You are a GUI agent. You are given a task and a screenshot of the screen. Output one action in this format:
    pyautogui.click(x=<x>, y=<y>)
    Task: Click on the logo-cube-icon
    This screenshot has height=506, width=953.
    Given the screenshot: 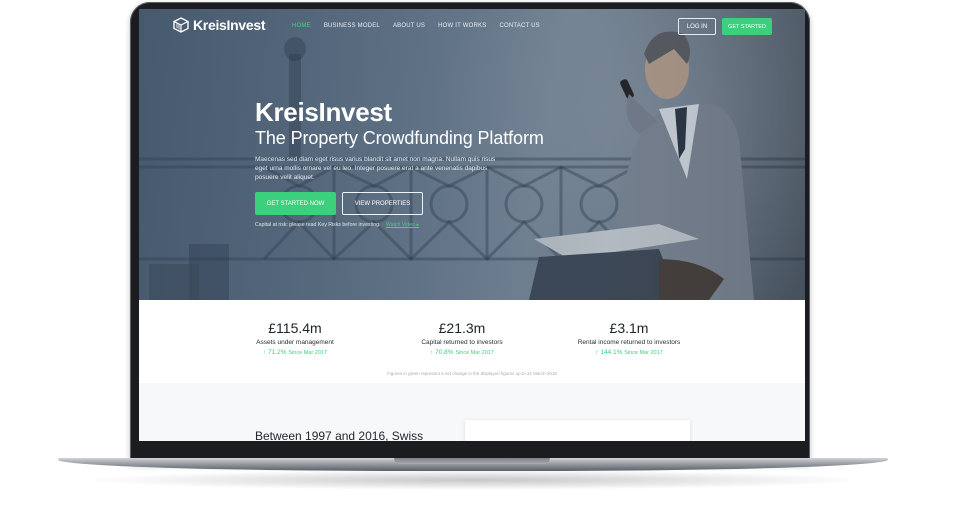 What is the action you would take?
    pyautogui.click(x=181, y=25)
    